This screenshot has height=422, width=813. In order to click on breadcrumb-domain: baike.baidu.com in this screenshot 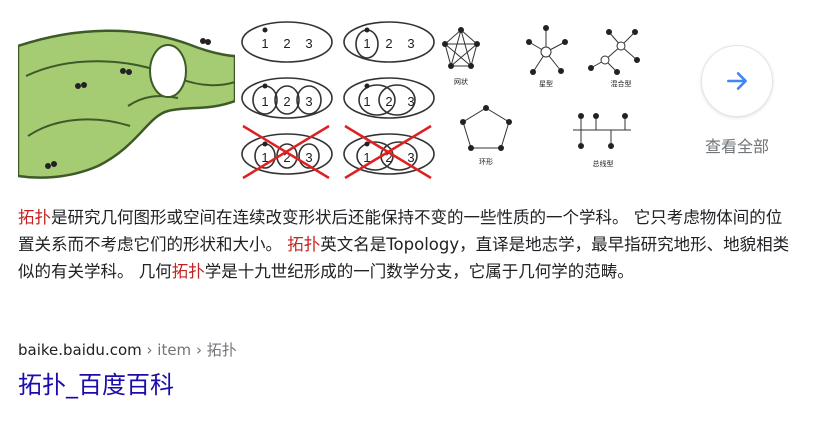, I will do `click(80, 350)`.